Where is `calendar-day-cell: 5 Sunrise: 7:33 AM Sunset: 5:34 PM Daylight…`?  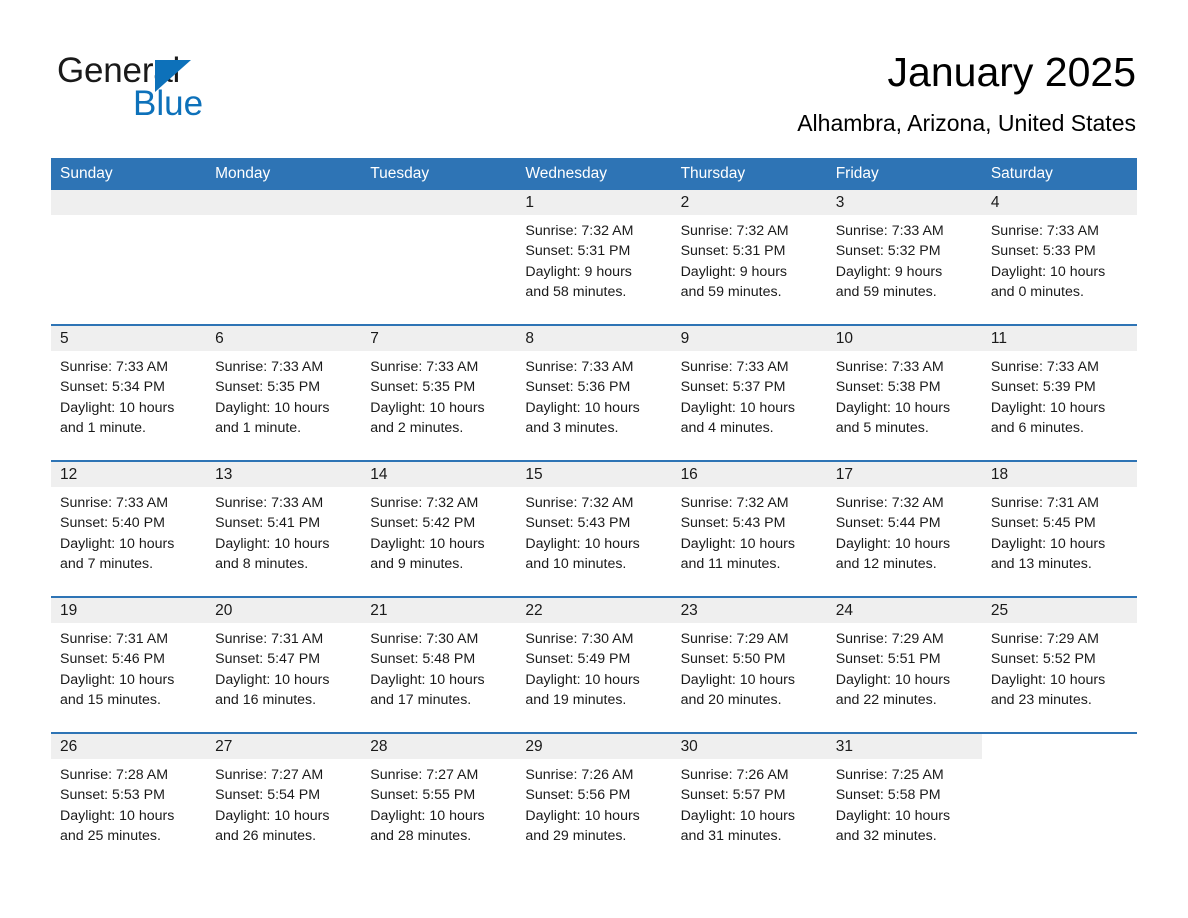
calendar-day-cell: 5 Sunrise: 7:33 AM Sunset: 5:34 PM Daylight… is located at coordinates (129, 392).